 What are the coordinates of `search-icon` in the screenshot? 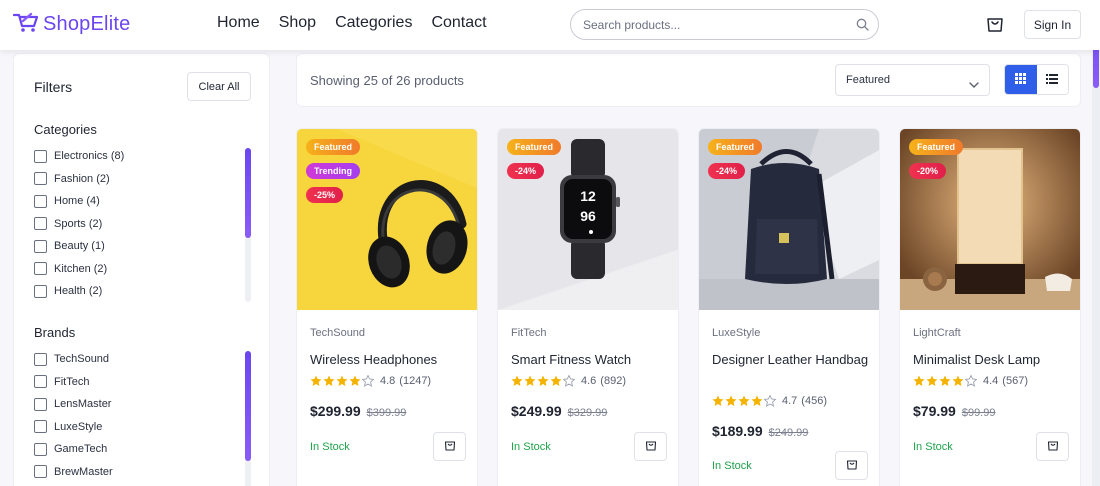 It's located at (862, 27).